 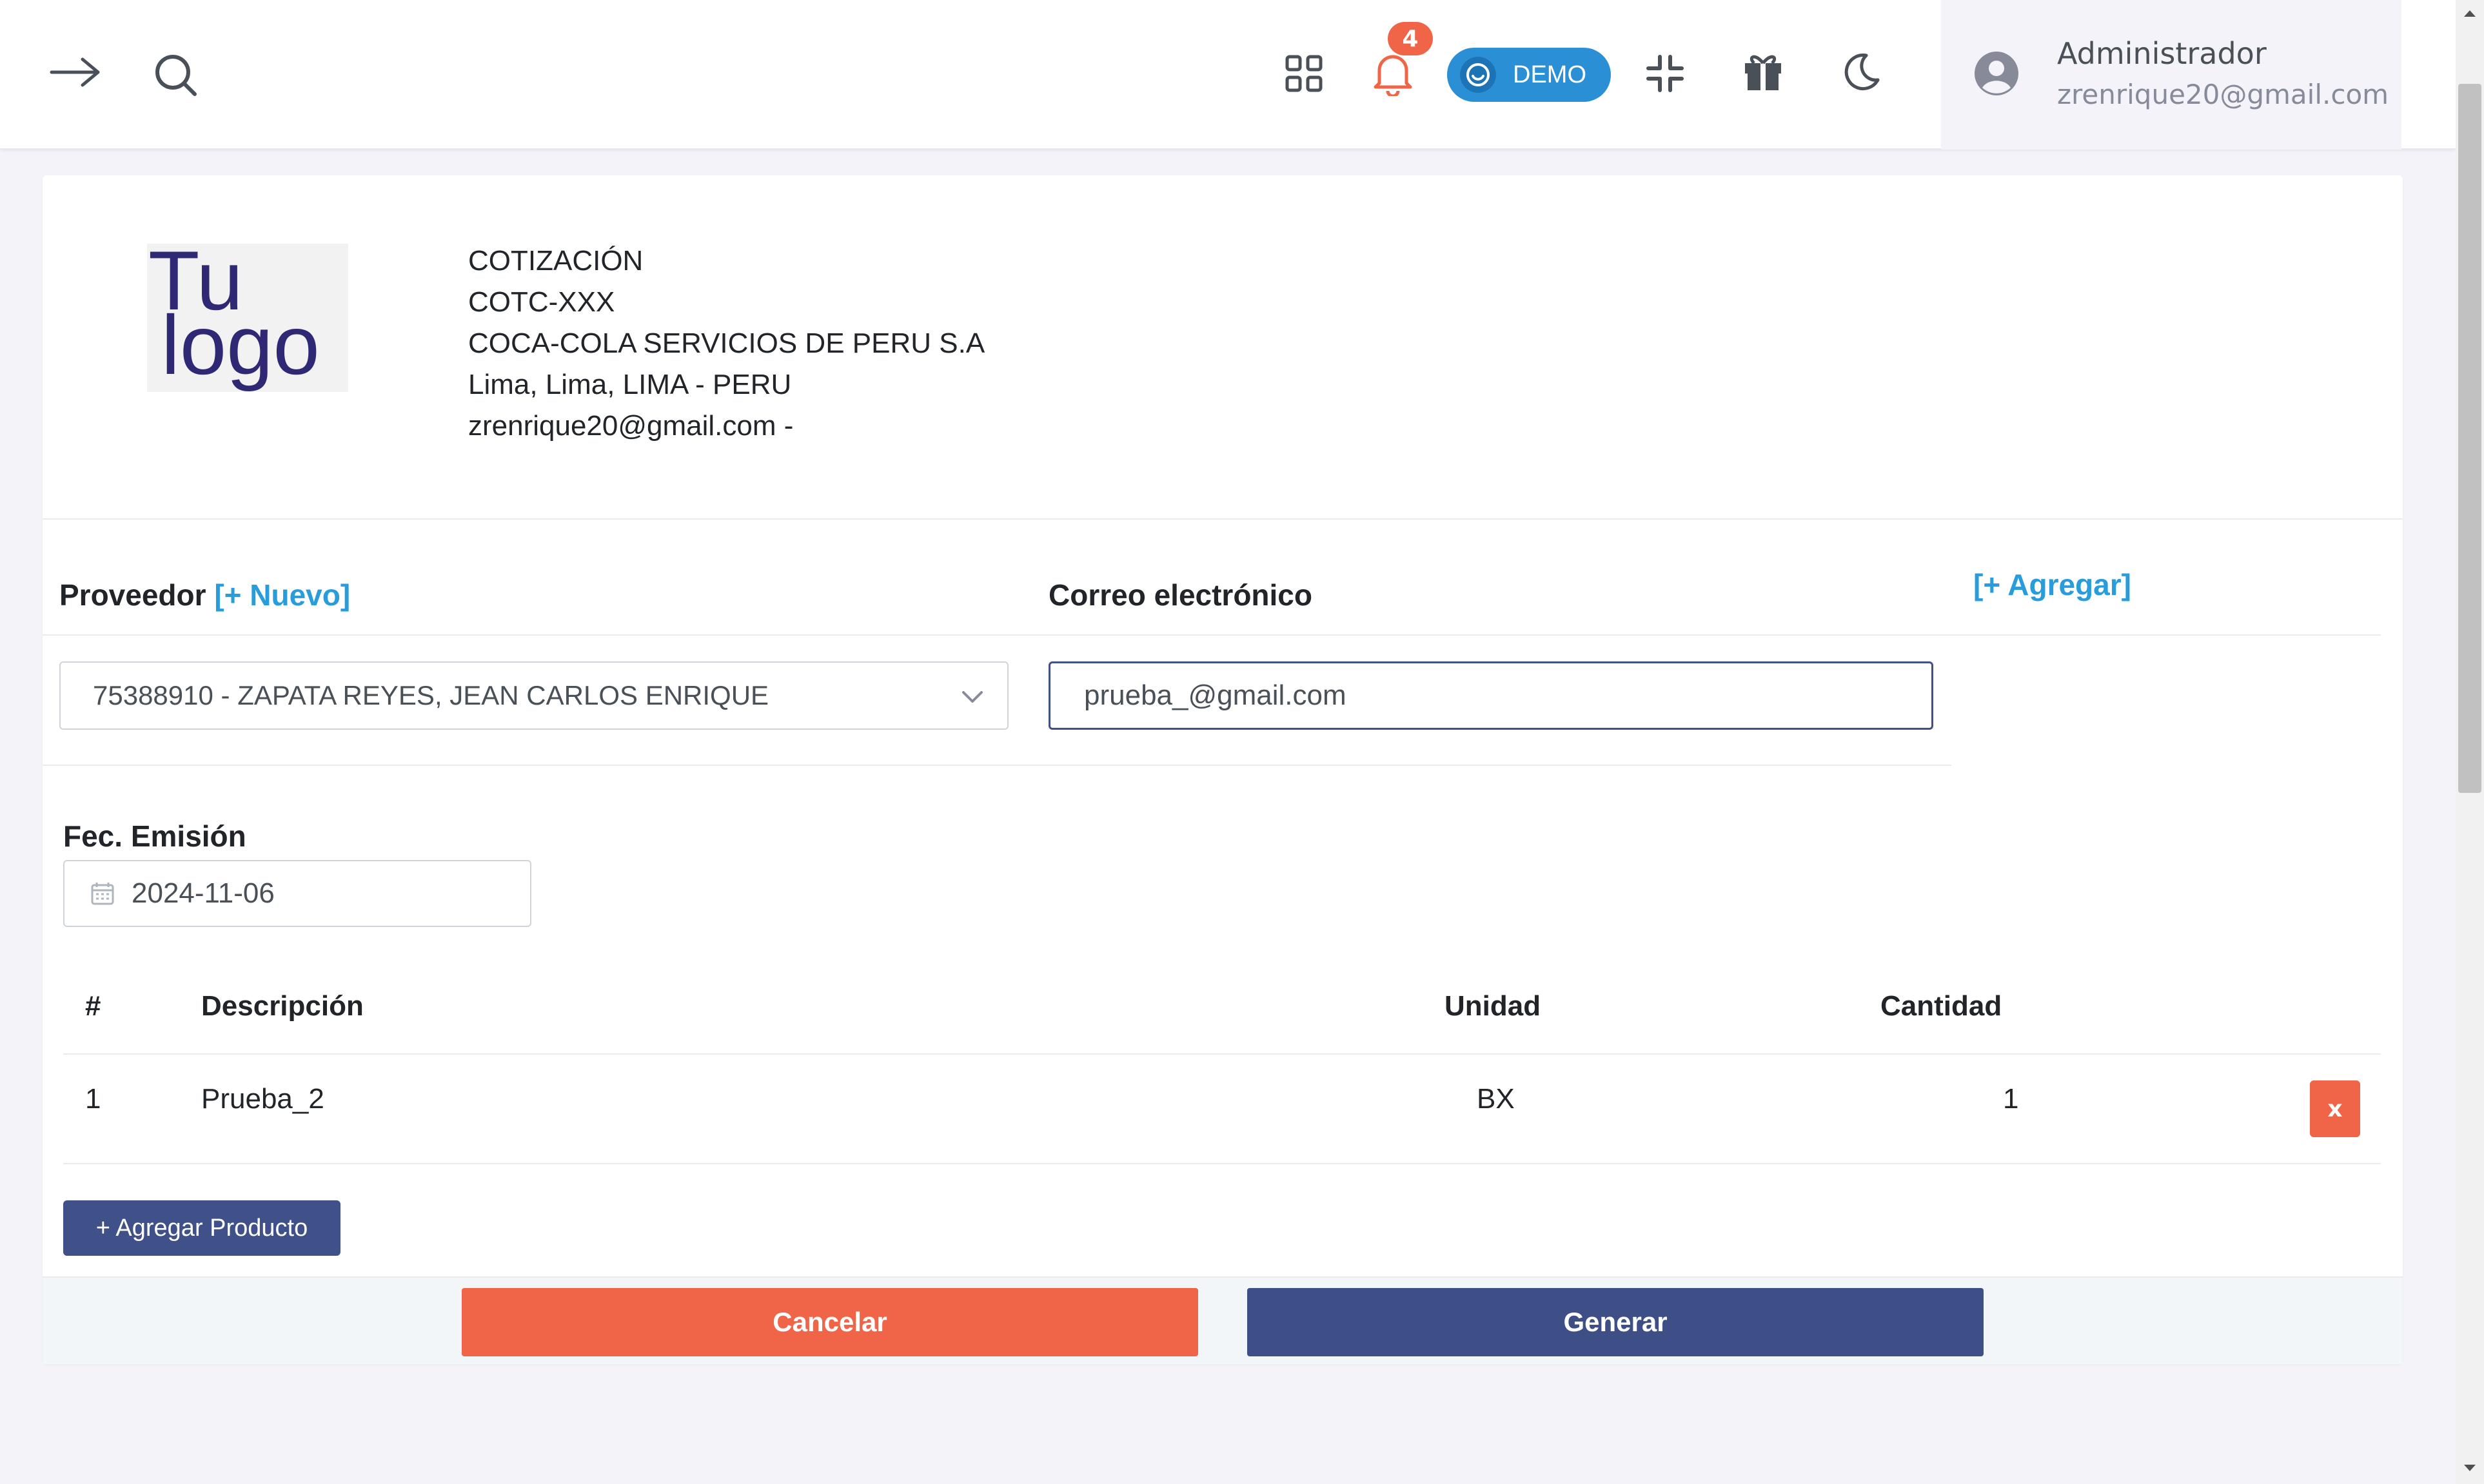 I want to click on calendar-icon, so click(x=102, y=893).